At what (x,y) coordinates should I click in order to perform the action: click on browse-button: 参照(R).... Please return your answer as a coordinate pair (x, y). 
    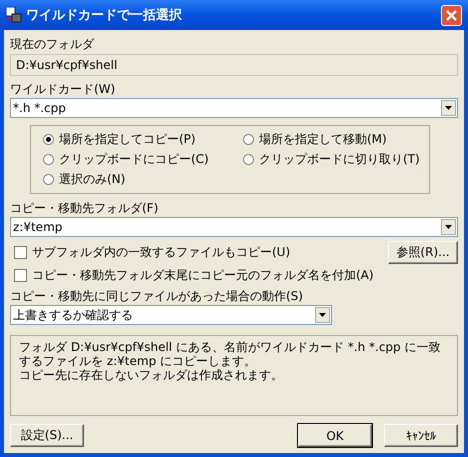
    Looking at the image, I should click on (423, 252).